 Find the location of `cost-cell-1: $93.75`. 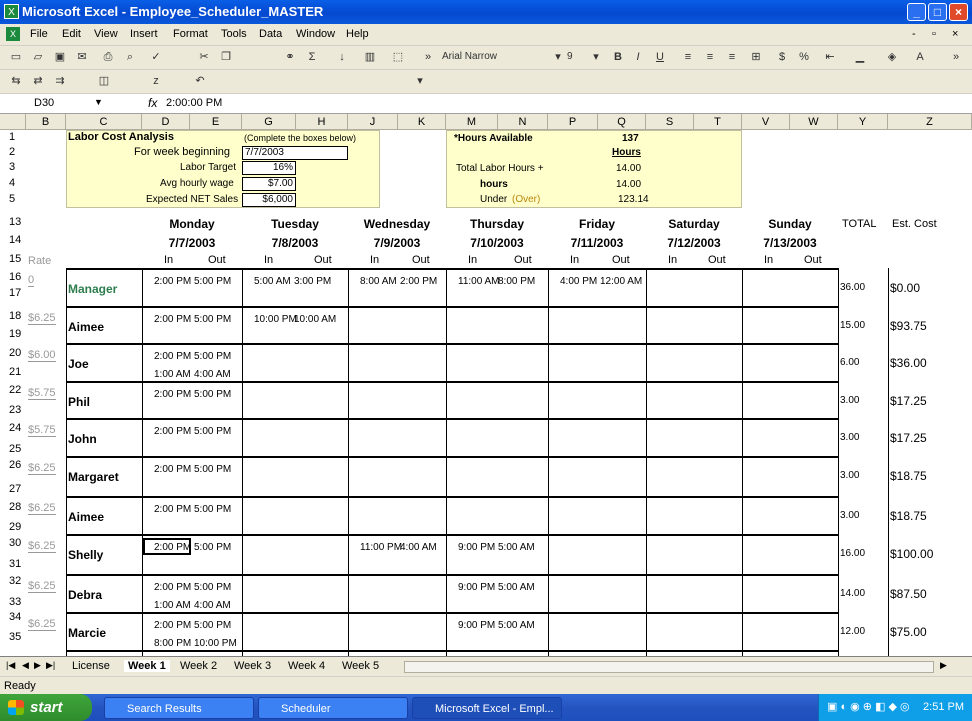

cost-cell-1: $93.75 is located at coordinates (908, 326).